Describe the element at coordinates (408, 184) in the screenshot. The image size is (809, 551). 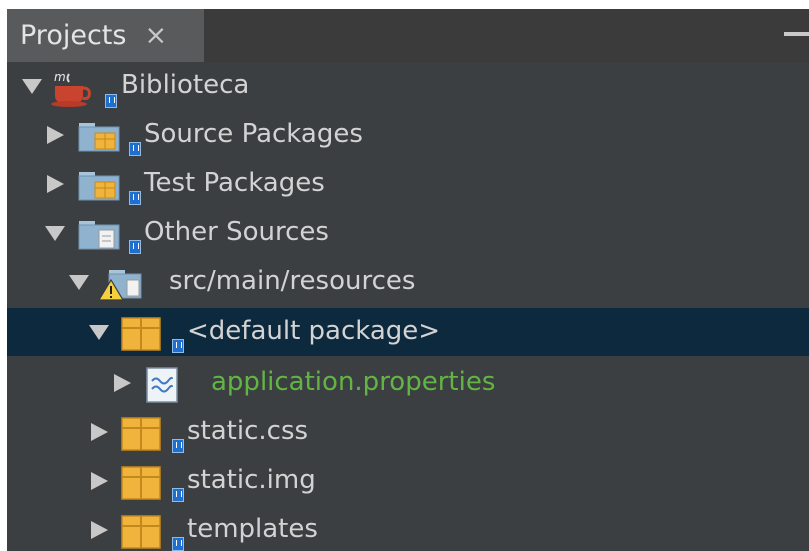
I see `tree-node-test-packages: Test Packages` at that location.